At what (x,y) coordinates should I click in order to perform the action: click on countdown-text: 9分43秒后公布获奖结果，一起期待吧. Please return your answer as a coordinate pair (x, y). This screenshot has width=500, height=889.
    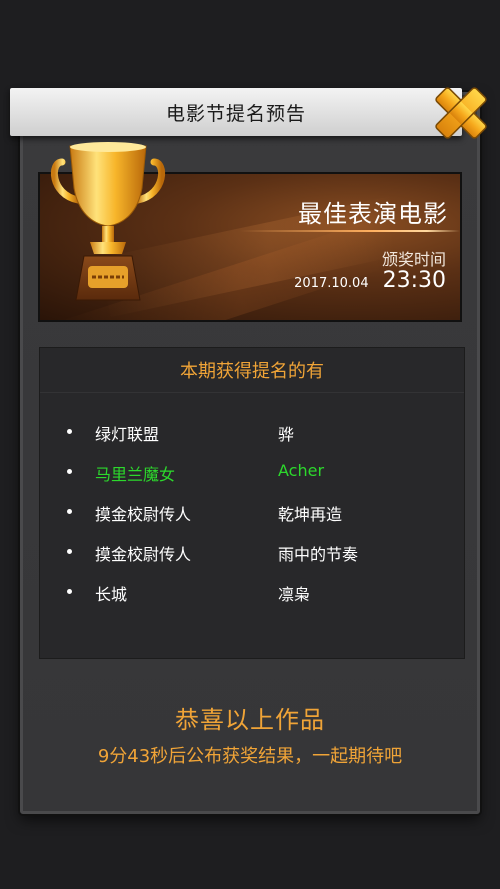
    Looking at the image, I should click on (250, 756).